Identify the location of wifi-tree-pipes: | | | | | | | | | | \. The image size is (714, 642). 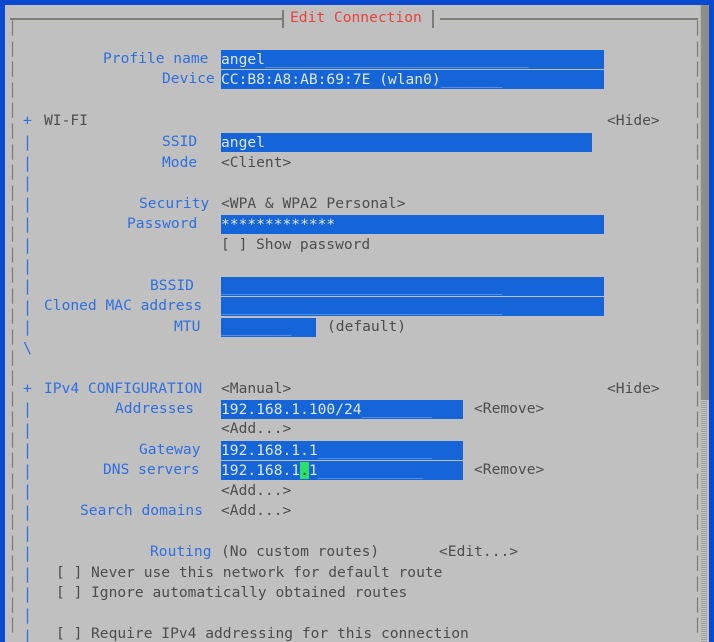
(28, 245).